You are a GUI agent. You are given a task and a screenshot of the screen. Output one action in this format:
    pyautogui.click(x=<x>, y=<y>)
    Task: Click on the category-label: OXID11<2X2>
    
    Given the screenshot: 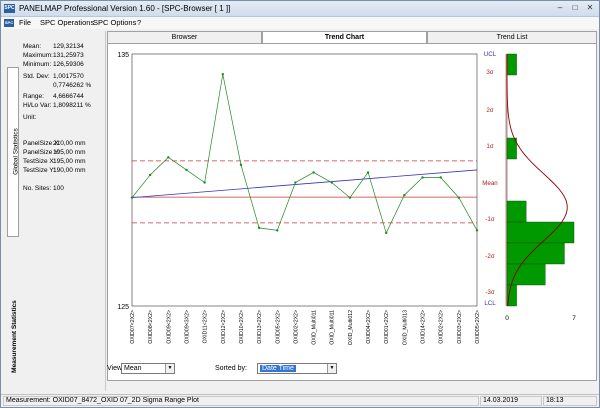 What is the action you would take?
    pyautogui.click(x=206, y=326)
    